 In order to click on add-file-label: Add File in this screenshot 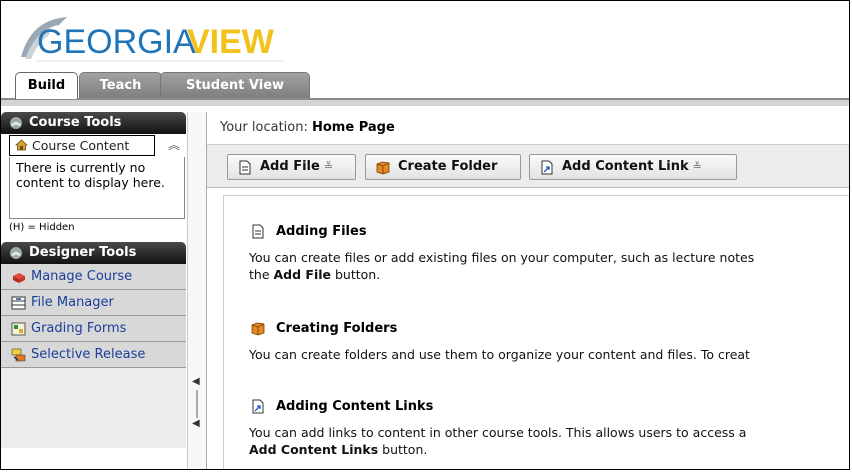, I will do `click(290, 166)`.